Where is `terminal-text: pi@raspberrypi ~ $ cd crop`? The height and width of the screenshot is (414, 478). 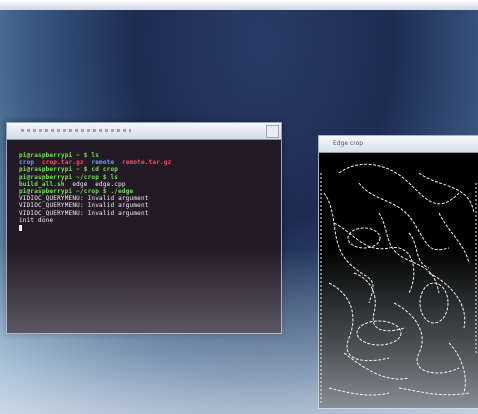 terminal-text: pi@raspberrypi ~ $ cd crop is located at coordinates (69, 170).